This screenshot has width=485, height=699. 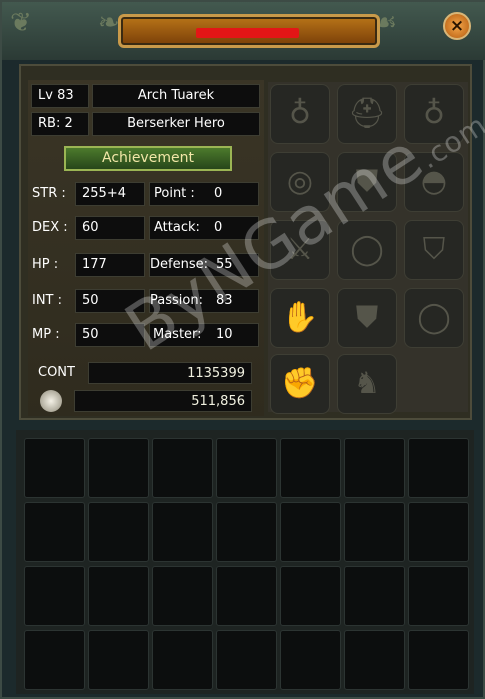 What do you see at coordinates (367, 114) in the screenshot?
I see `helmet-icon: ⛑` at bounding box center [367, 114].